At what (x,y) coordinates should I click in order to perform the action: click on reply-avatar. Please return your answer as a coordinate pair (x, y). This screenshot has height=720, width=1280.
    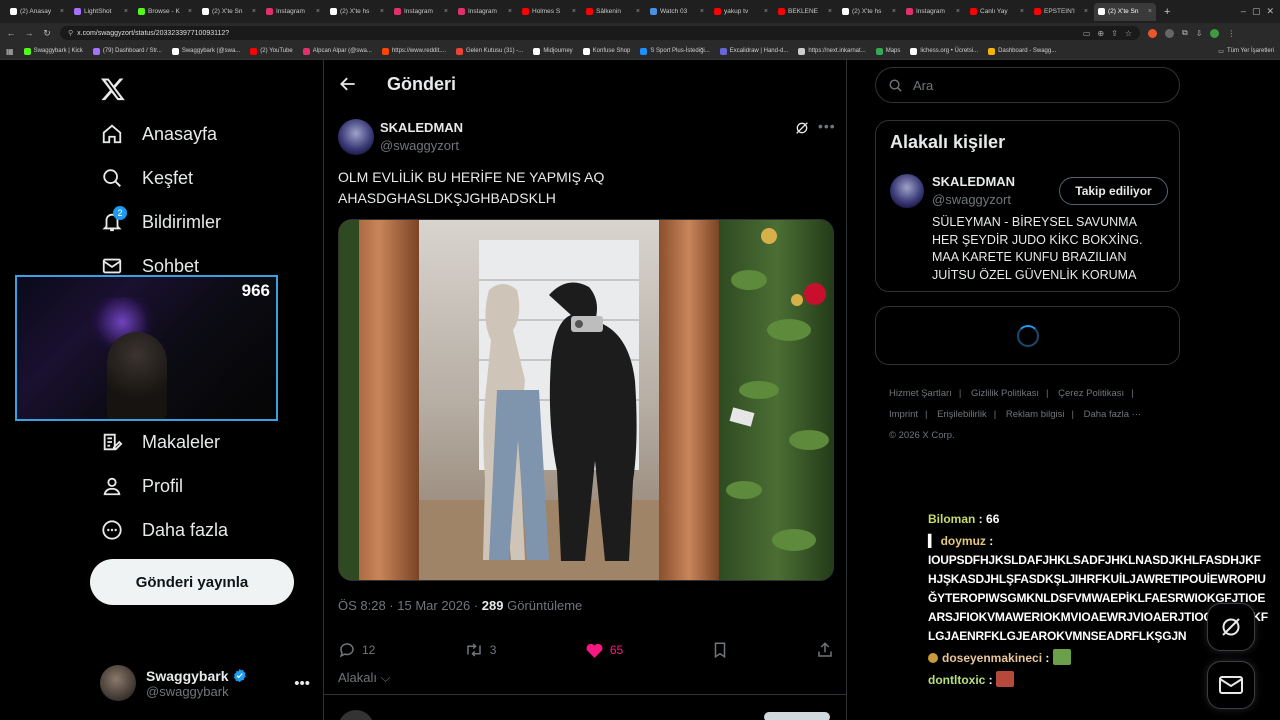
    Looking at the image, I should click on (356, 715).